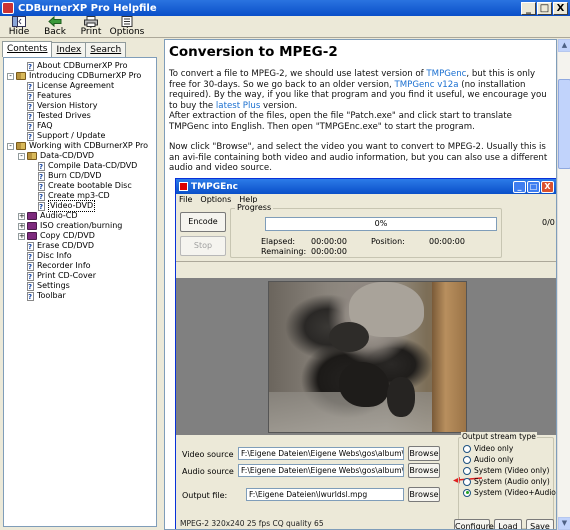 The height and width of the screenshot is (530, 570). What do you see at coordinates (285, 27) in the screenshot?
I see `toolbar: Hide Back Print Options` at bounding box center [285, 27].